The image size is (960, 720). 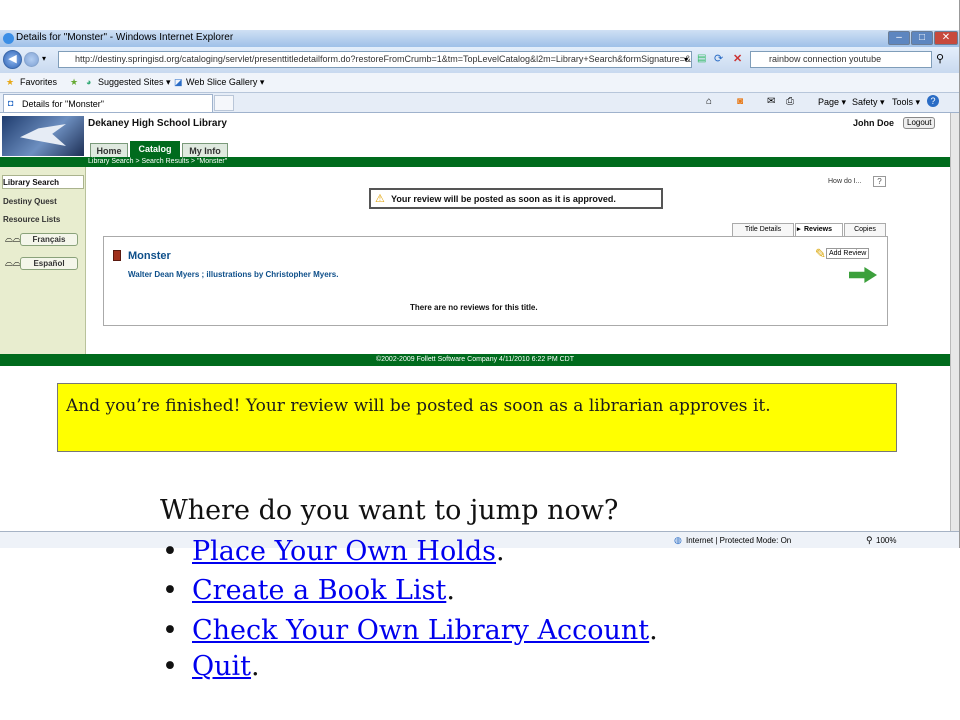 What do you see at coordinates (899, 38) in the screenshot?
I see `minimize-button: –` at bounding box center [899, 38].